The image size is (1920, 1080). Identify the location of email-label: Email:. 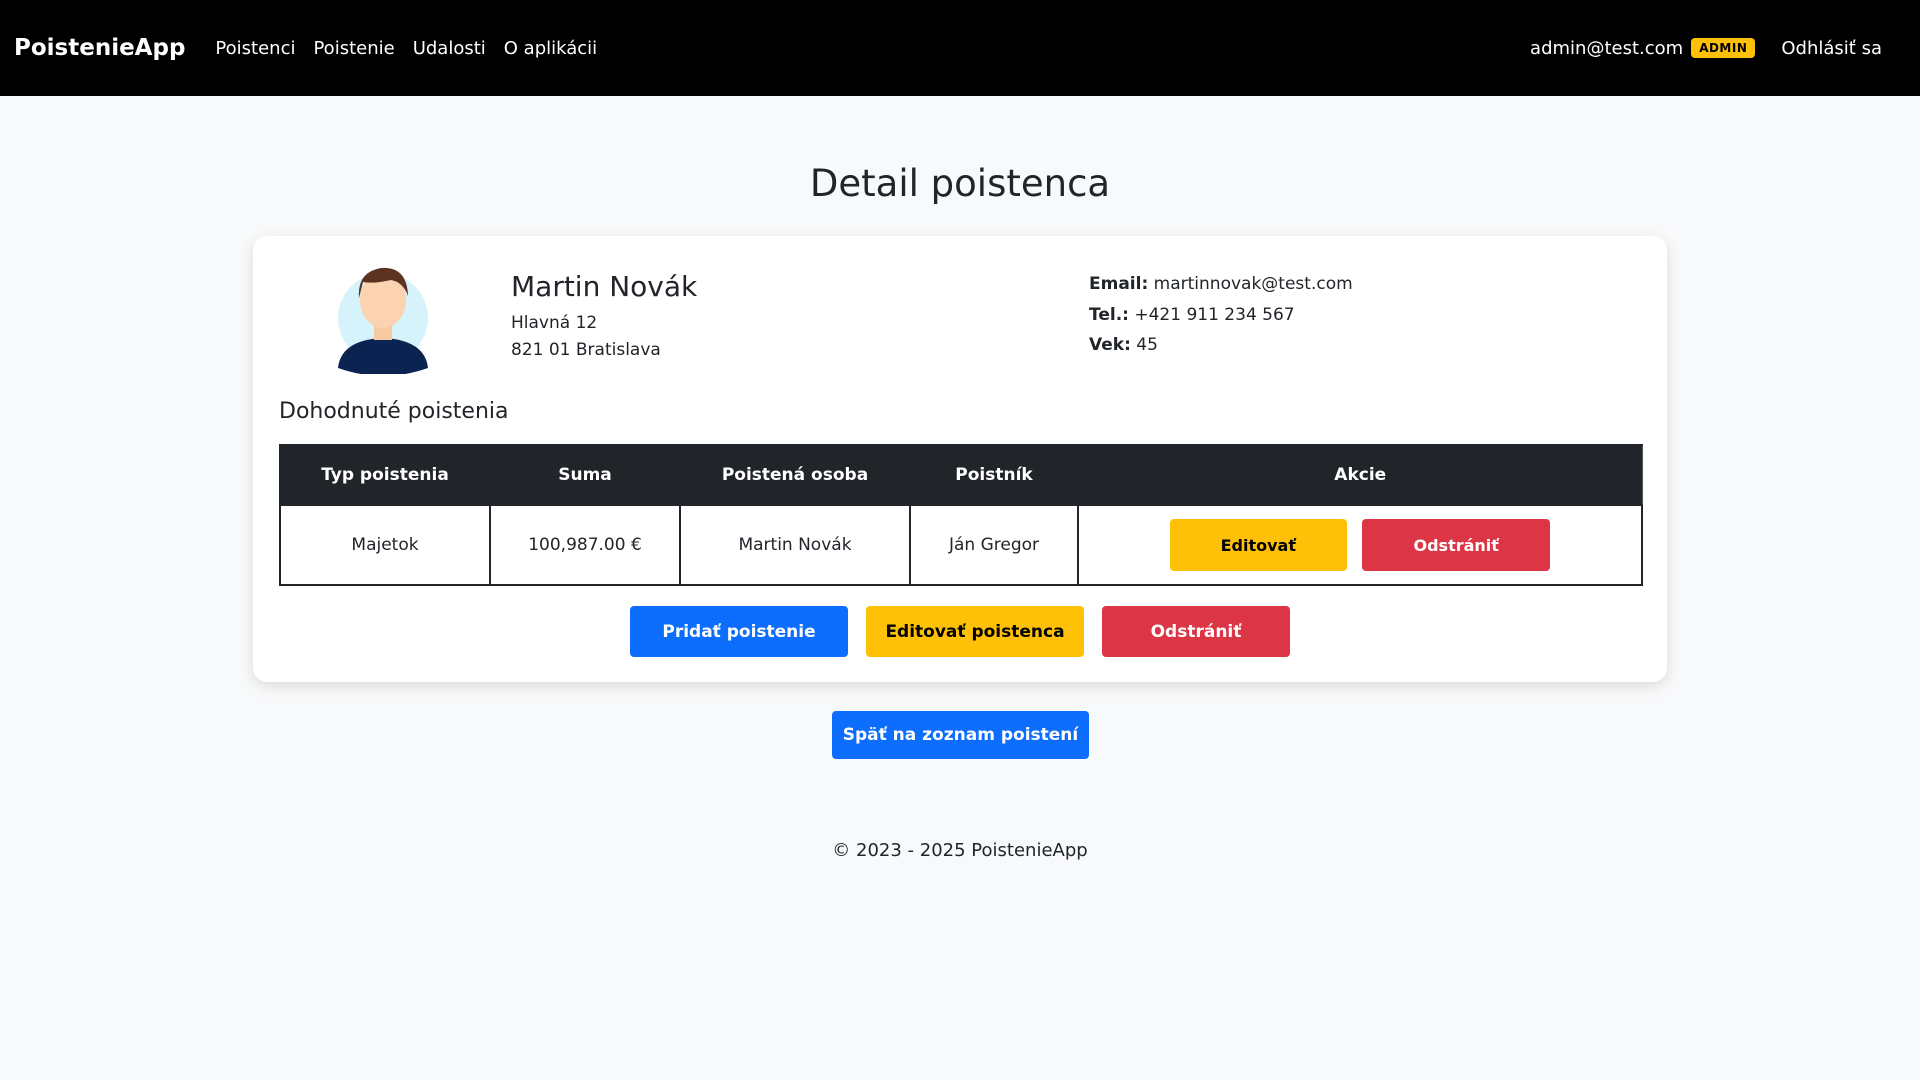
(1119, 284).